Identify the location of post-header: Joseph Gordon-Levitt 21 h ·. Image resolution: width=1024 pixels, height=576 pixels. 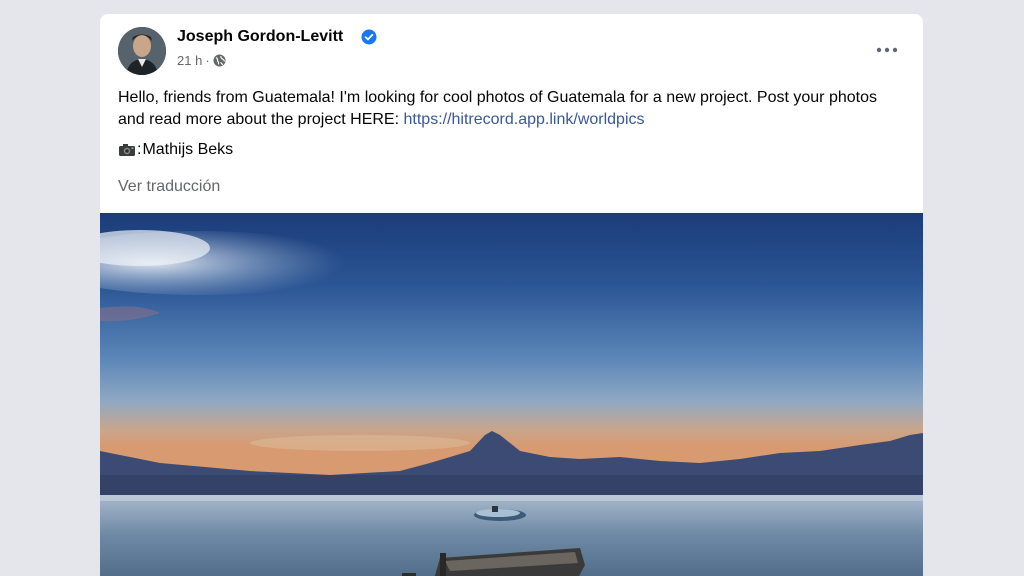
(511, 49).